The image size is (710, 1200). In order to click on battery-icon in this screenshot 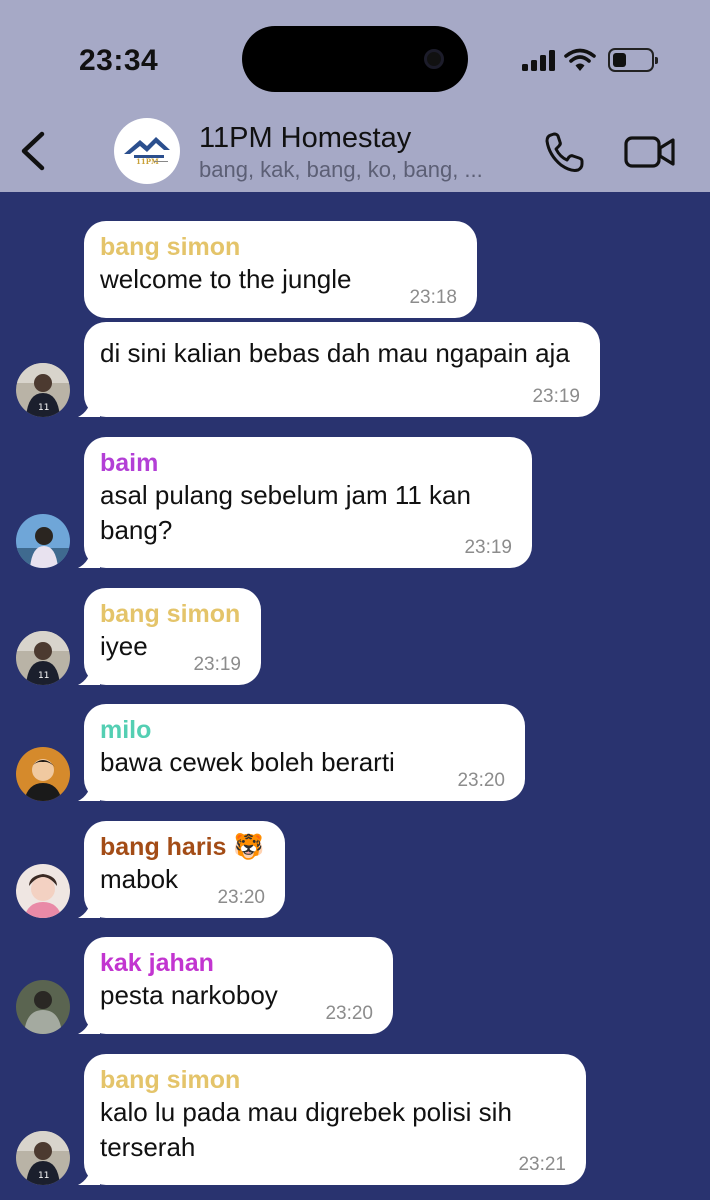, I will do `click(633, 60)`.